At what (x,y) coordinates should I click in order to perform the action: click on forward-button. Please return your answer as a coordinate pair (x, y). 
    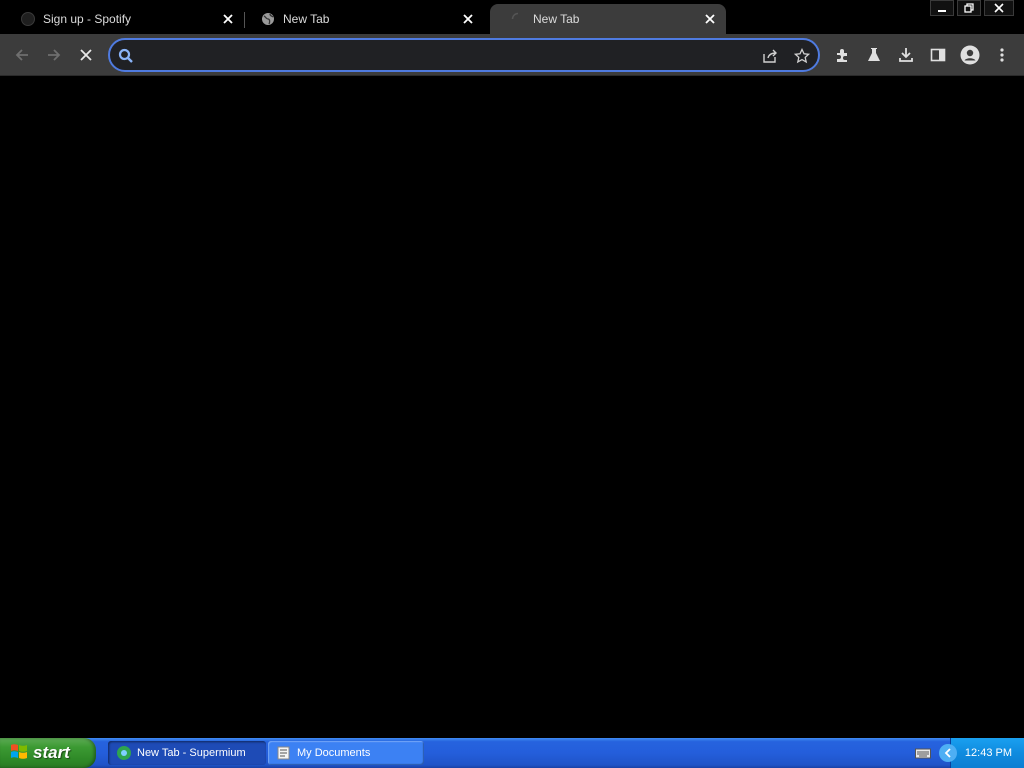
    Looking at the image, I should click on (54, 55).